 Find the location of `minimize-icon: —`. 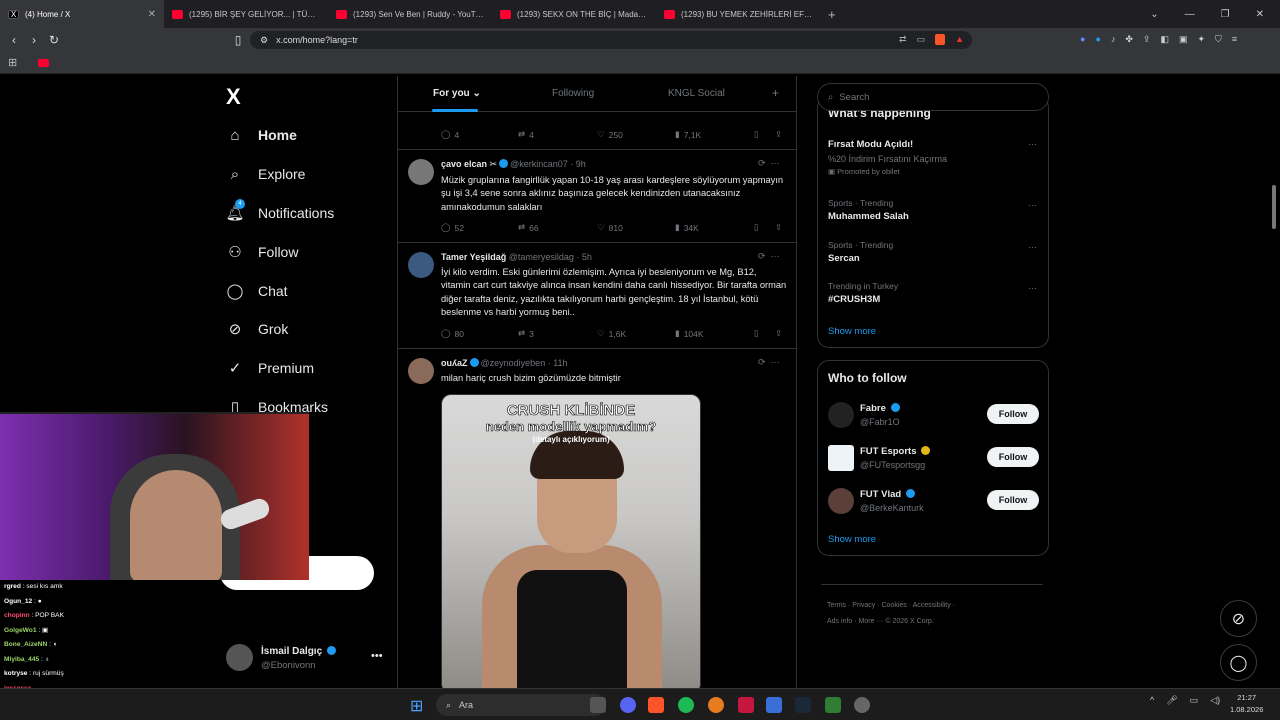

minimize-icon: — is located at coordinates (1190, 14).